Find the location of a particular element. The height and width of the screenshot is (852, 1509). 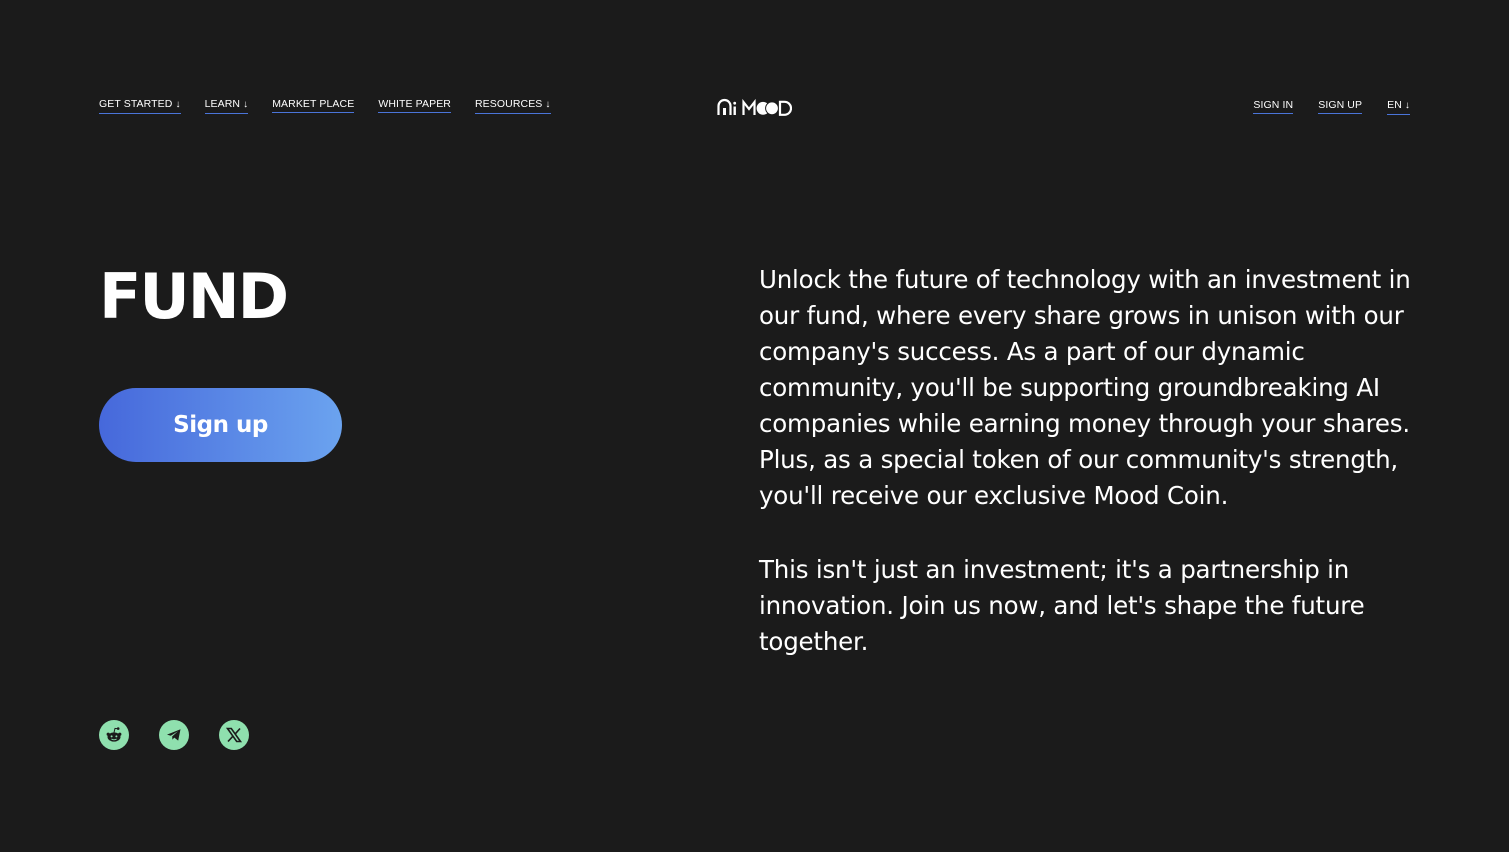

nav-learn: LEARN ↓ is located at coordinates (226, 106).